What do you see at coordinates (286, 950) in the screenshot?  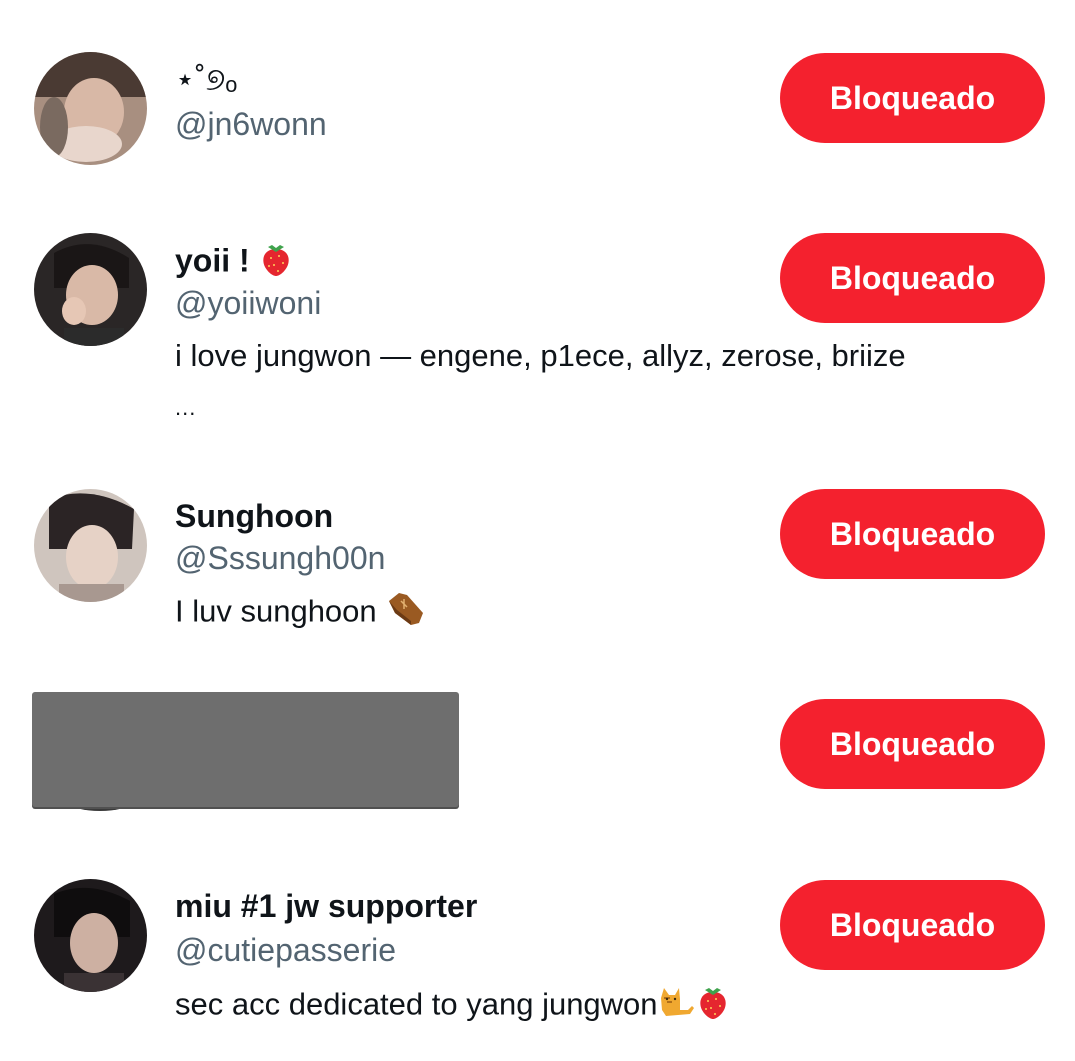 I see `user-handle: @cutiepasserie` at bounding box center [286, 950].